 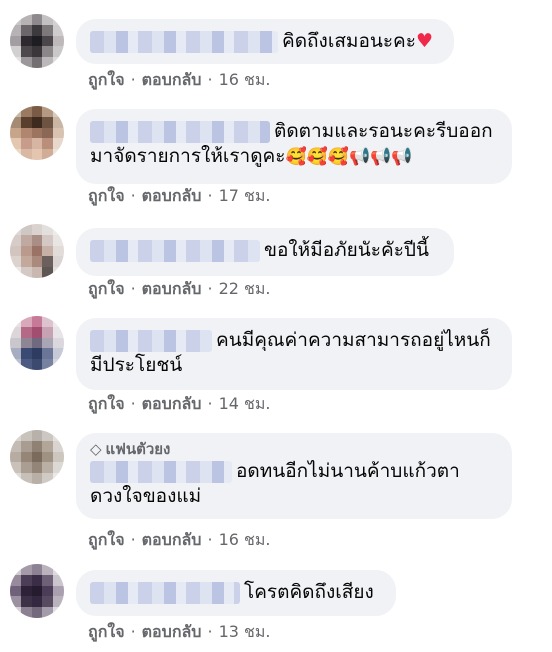 I want to click on comment-bubble: คนมีคุณค่าความสามารถอยู่ไหนก็ มีประโยชน์, so click(x=294, y=354).